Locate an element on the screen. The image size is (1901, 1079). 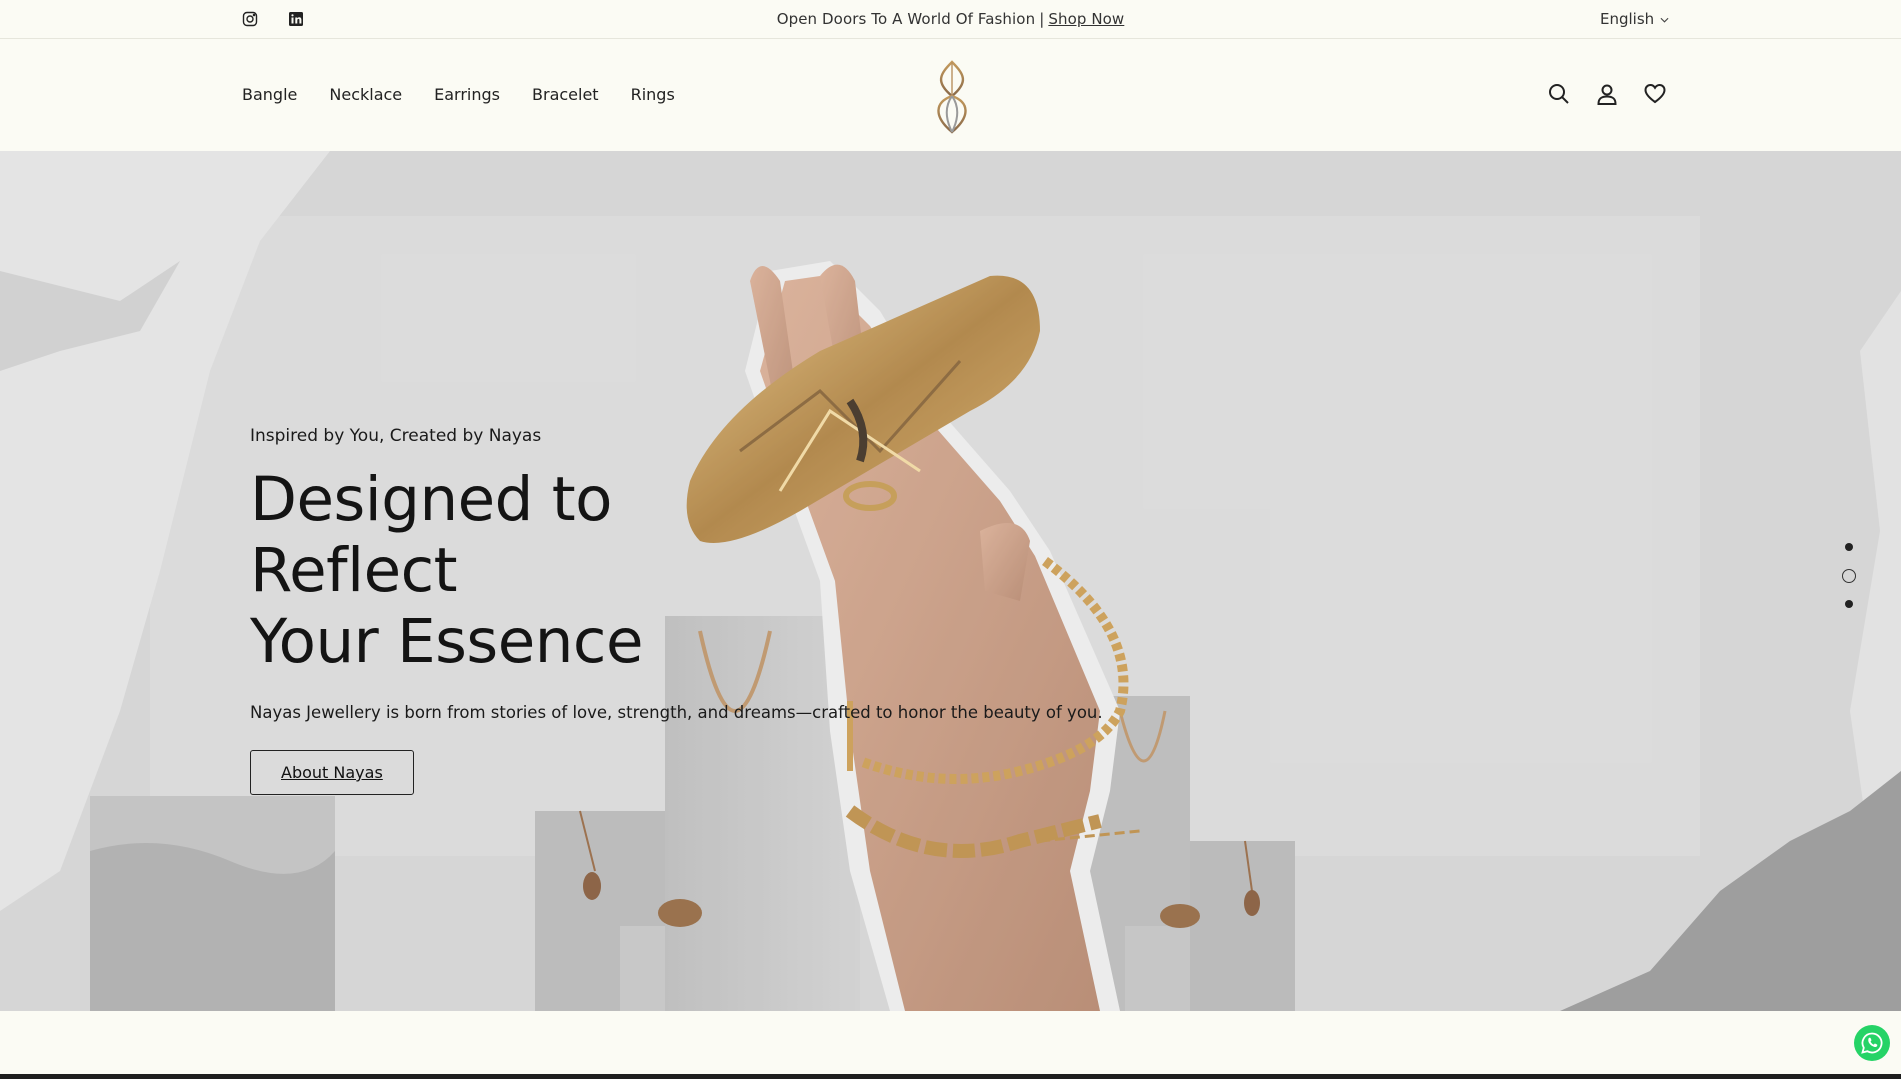
main-nav: Bangle Necklace Earrings Bracelet Rings is located at coordinates (458, 94).